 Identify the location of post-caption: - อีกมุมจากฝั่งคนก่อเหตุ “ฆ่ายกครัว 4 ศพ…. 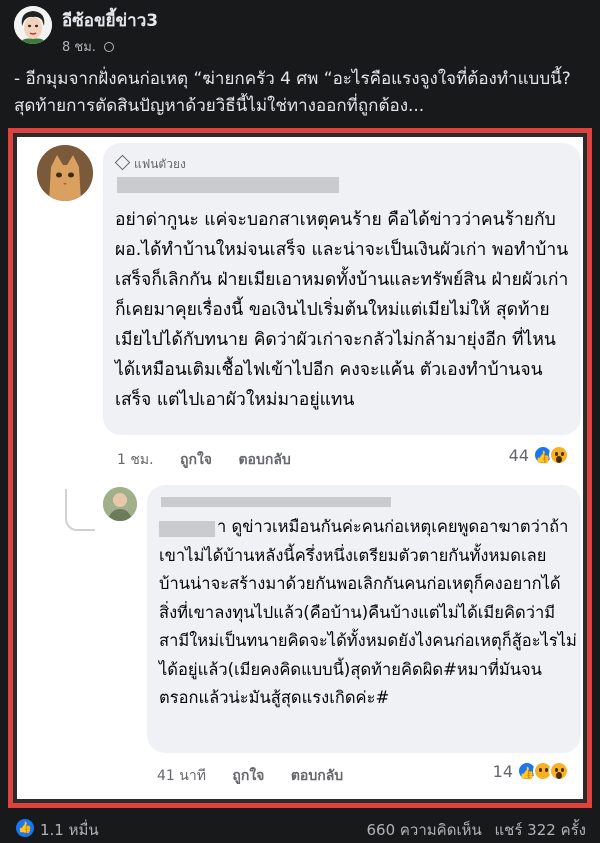
(292, 92).